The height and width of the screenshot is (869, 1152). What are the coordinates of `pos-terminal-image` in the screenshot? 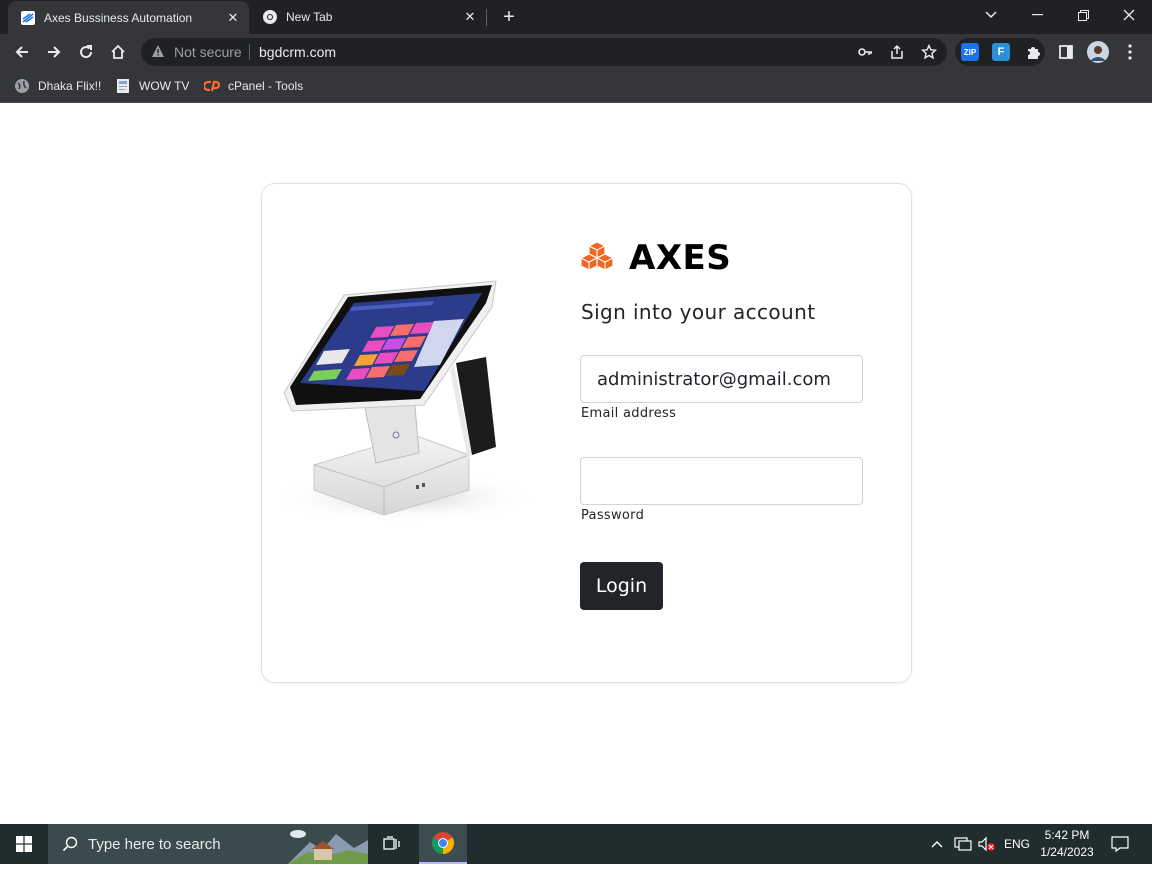 It's located at (401, 400).